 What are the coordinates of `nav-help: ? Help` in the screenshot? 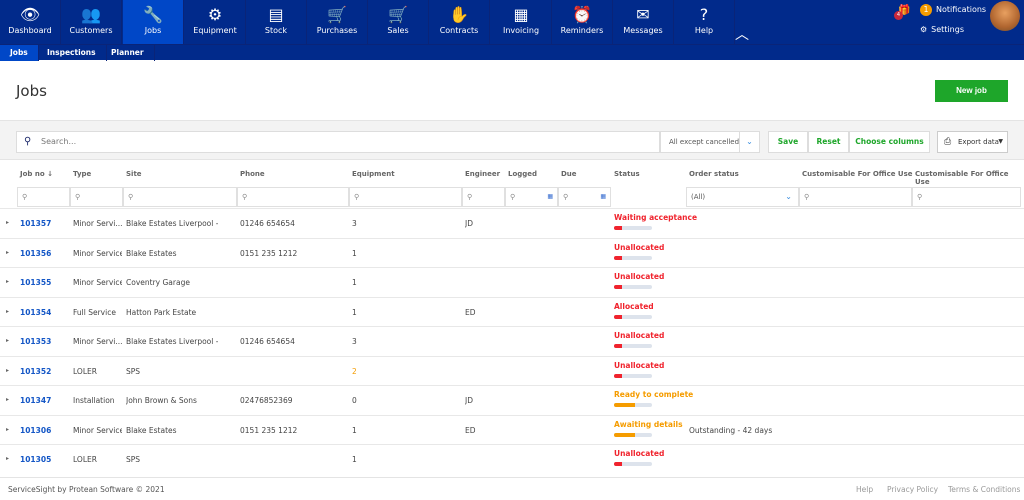 It's located at (704, 22).